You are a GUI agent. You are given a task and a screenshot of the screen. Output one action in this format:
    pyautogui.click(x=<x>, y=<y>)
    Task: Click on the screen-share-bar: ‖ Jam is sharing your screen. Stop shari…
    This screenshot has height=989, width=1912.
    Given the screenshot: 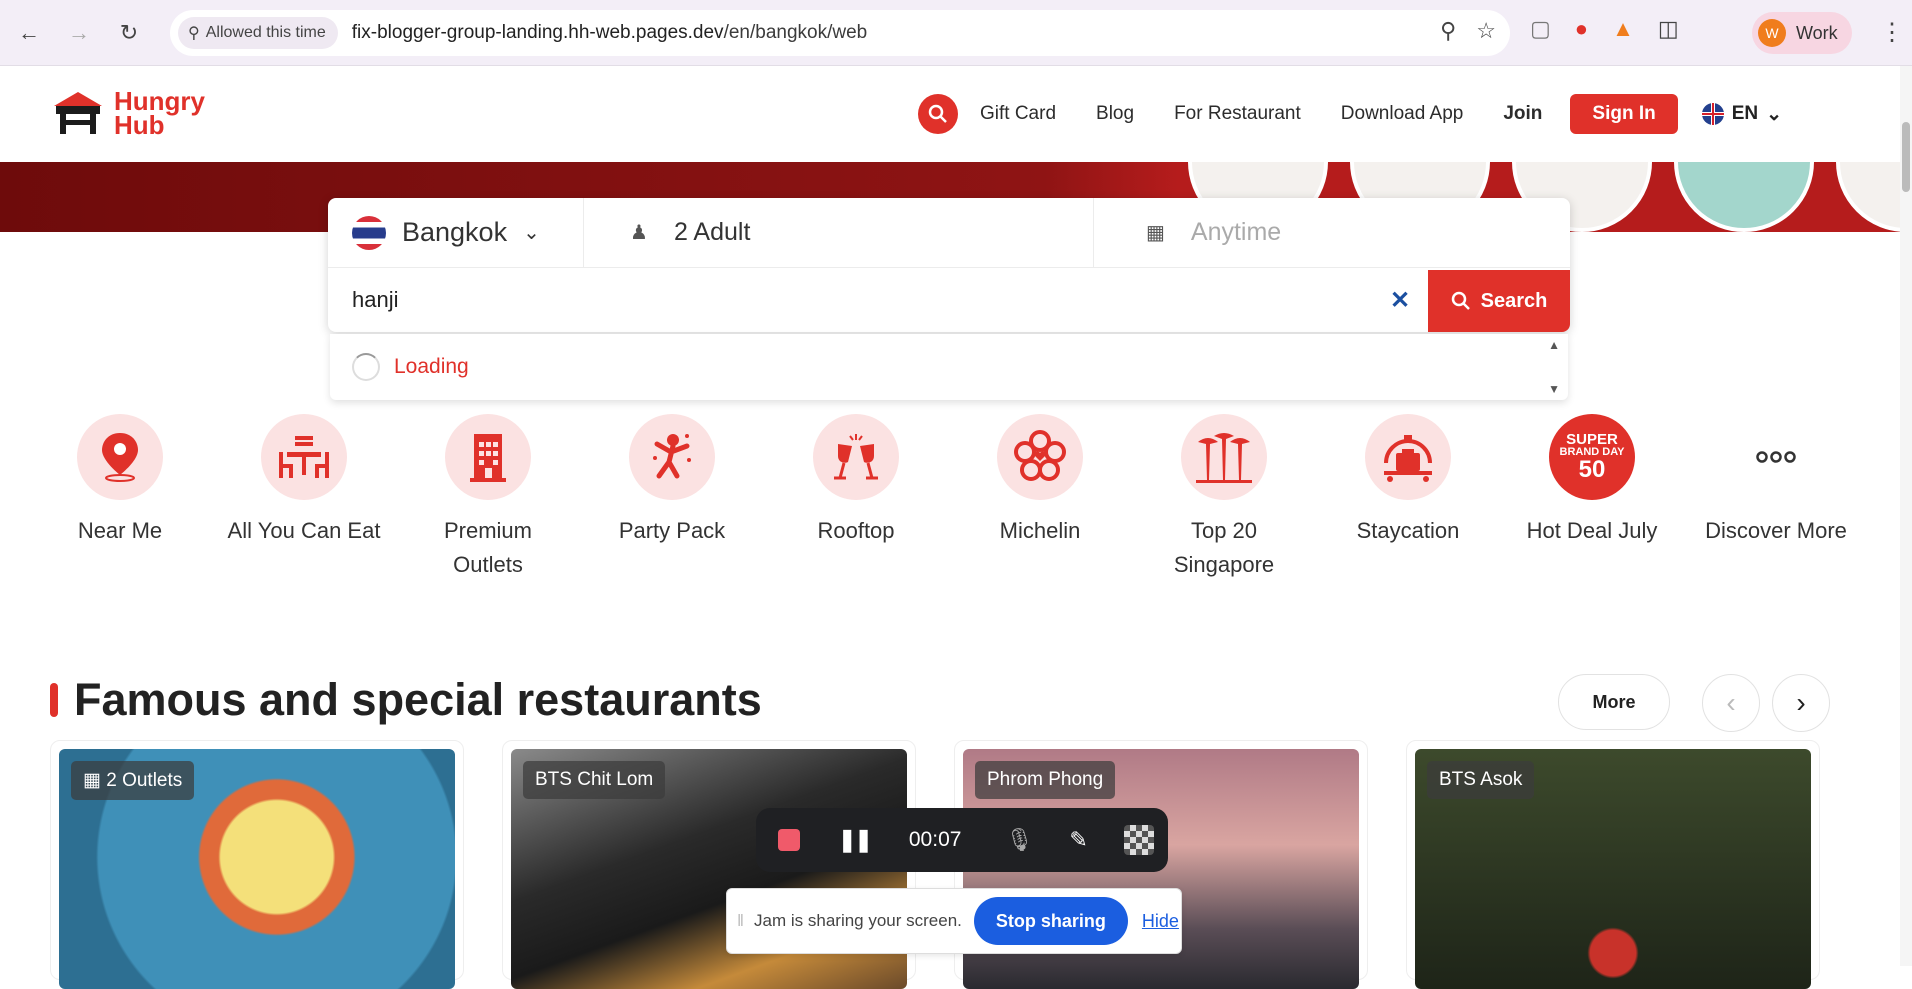 What is the action you would take?
    pyautogui.click(x=954, y=921)
    